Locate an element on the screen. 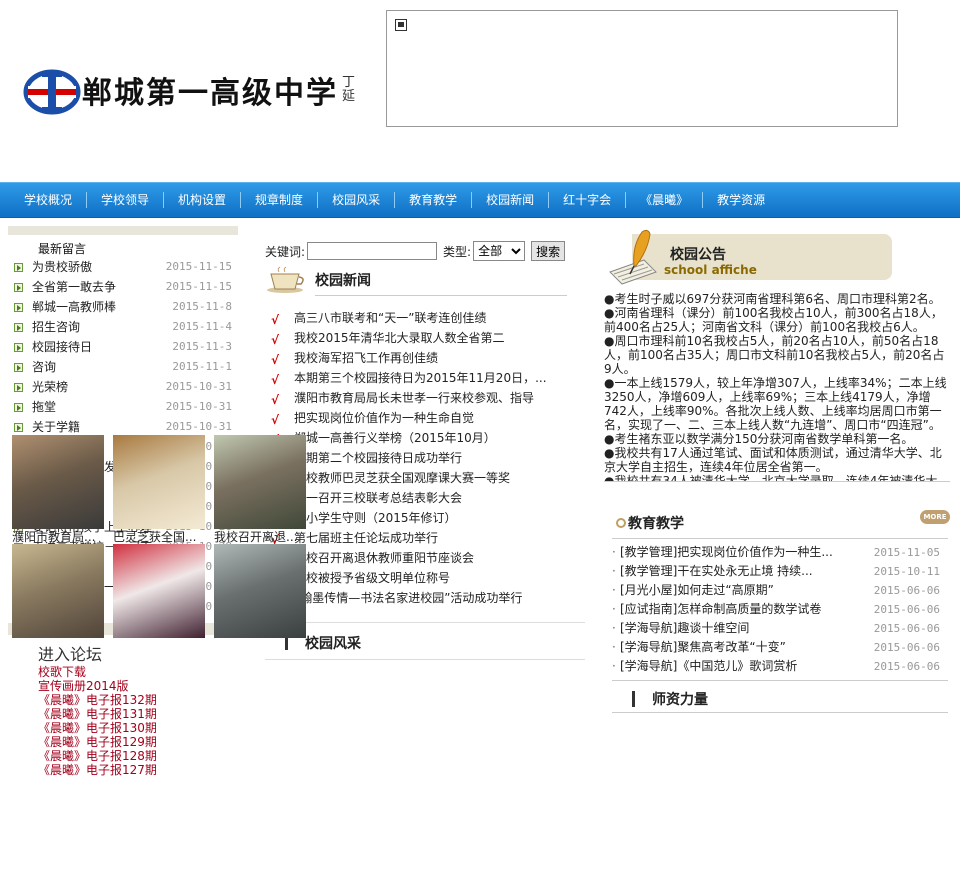 The height and width of the screenshot is (873, 960). banner-flash-placeholder is located at coordinates (642, 68).